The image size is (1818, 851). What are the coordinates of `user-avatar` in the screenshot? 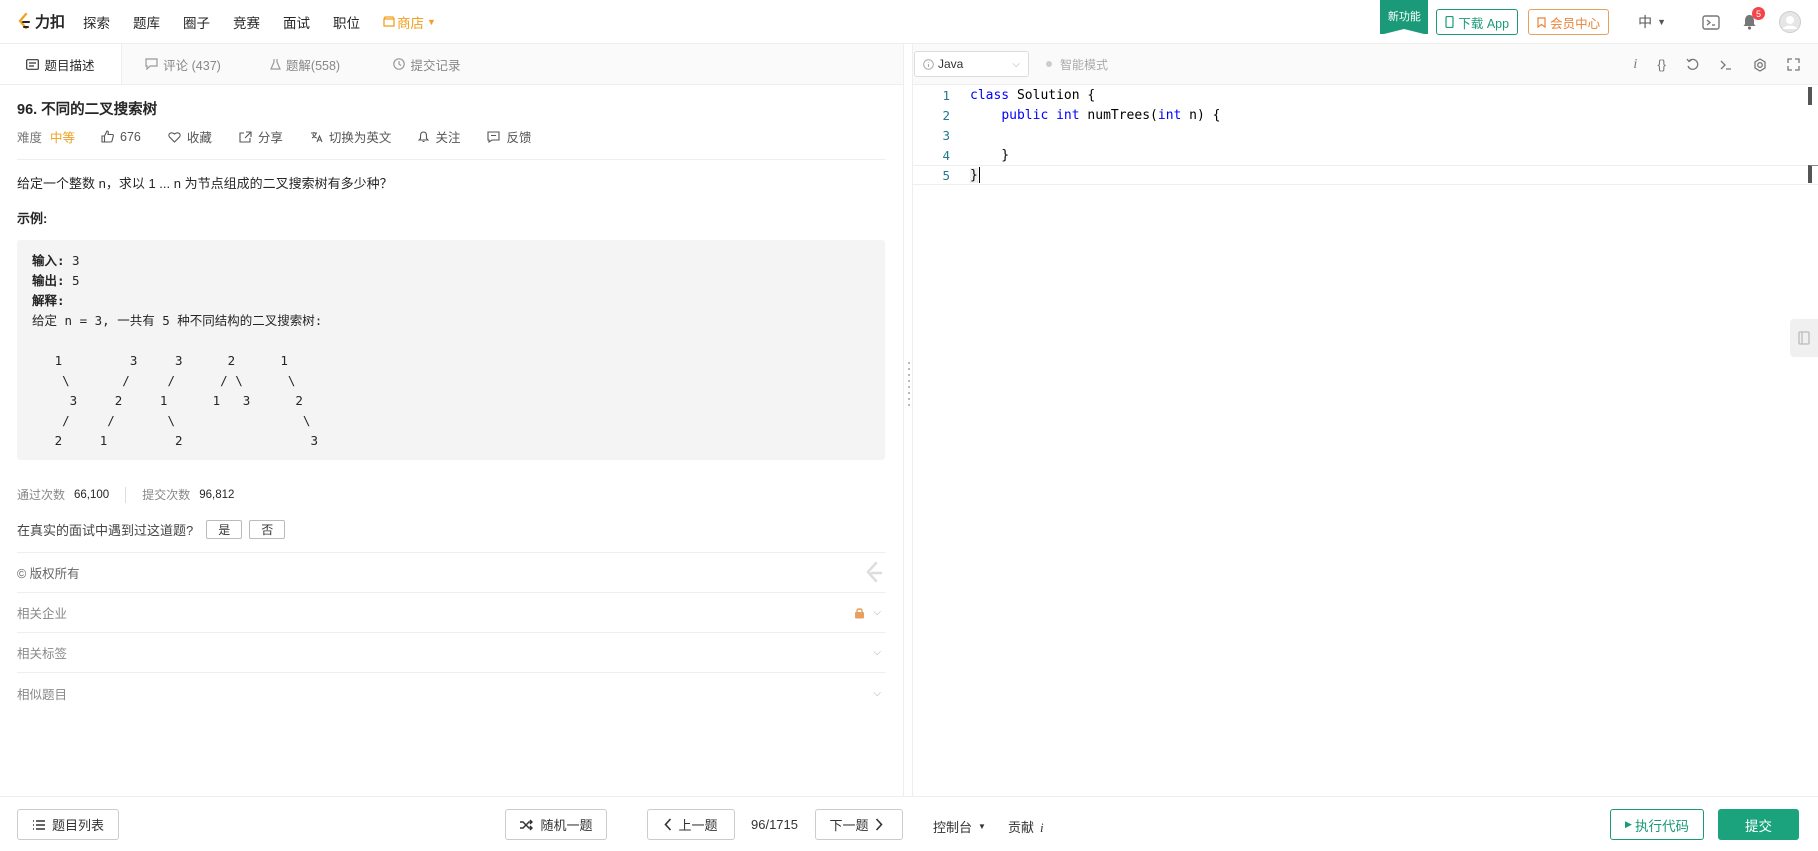 It's located at (1790, 22).